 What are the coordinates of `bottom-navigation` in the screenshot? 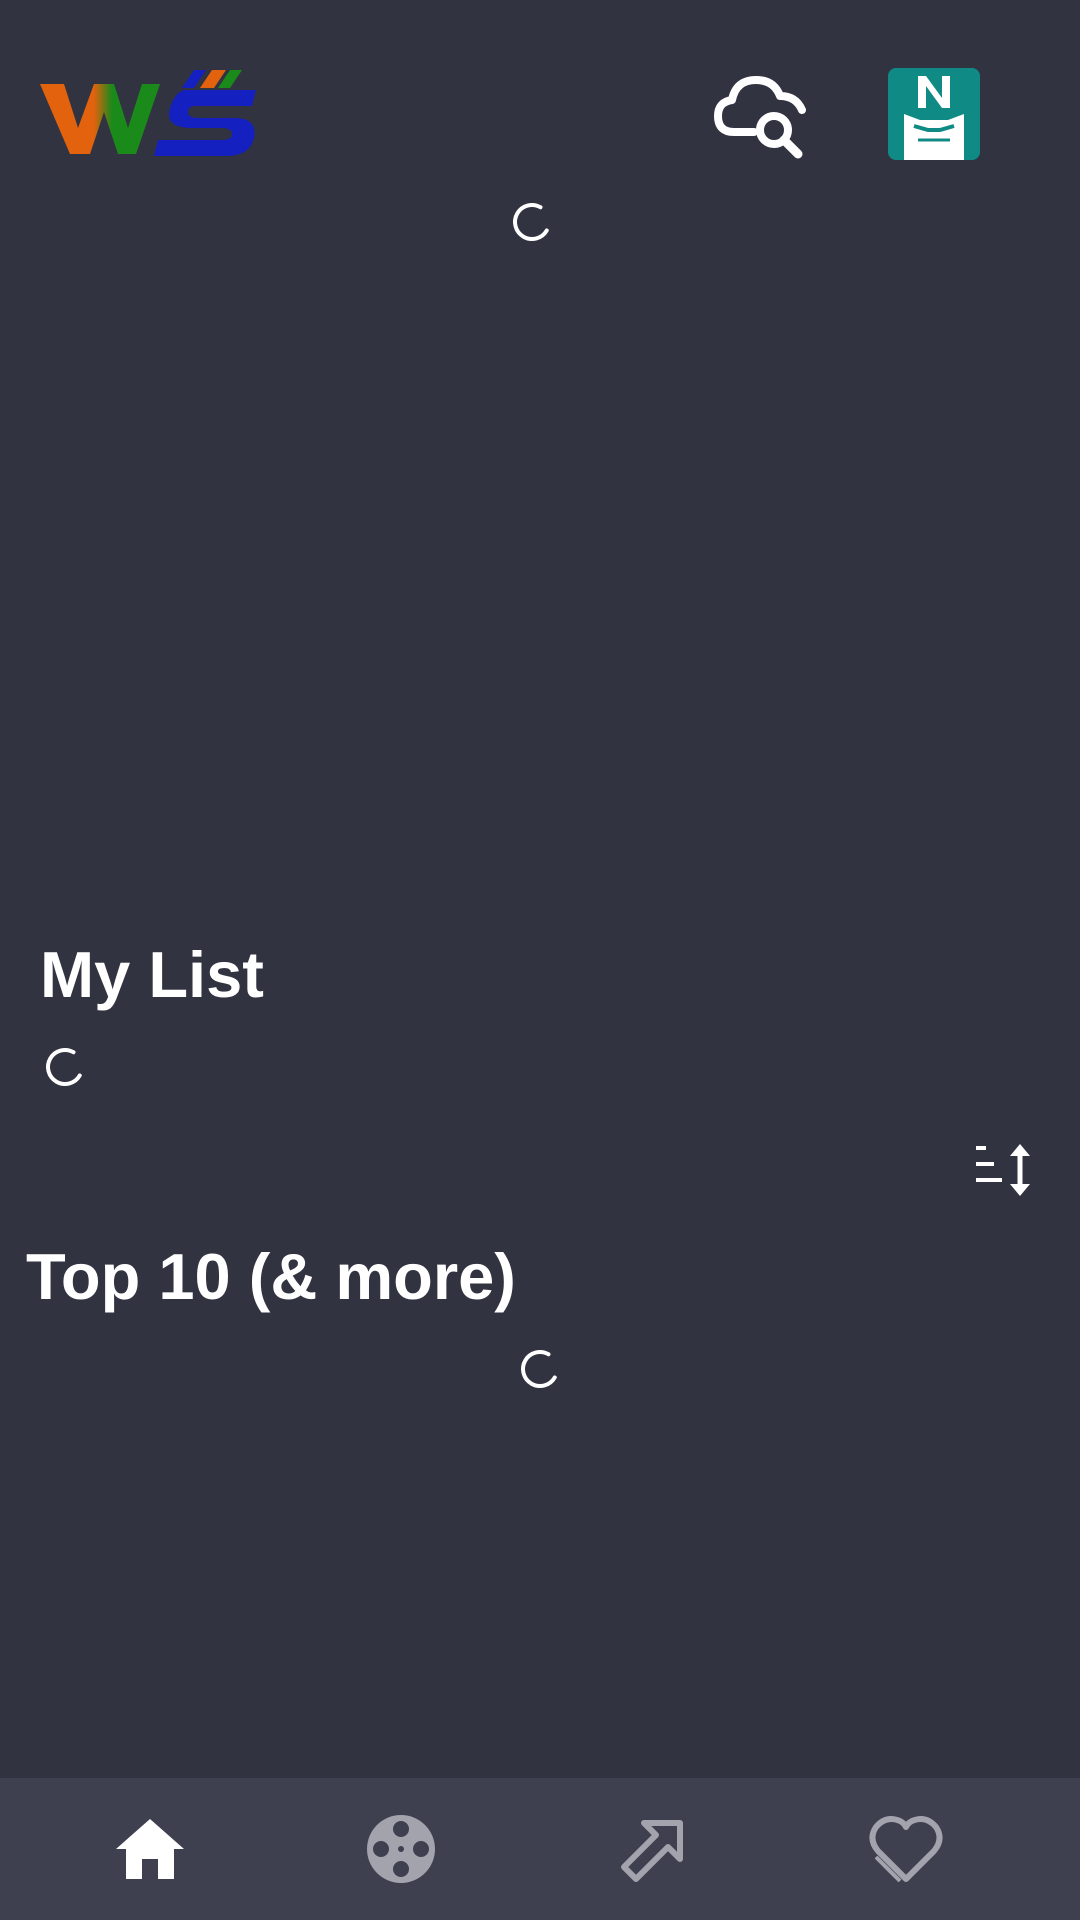 It's located at (540, 1849).